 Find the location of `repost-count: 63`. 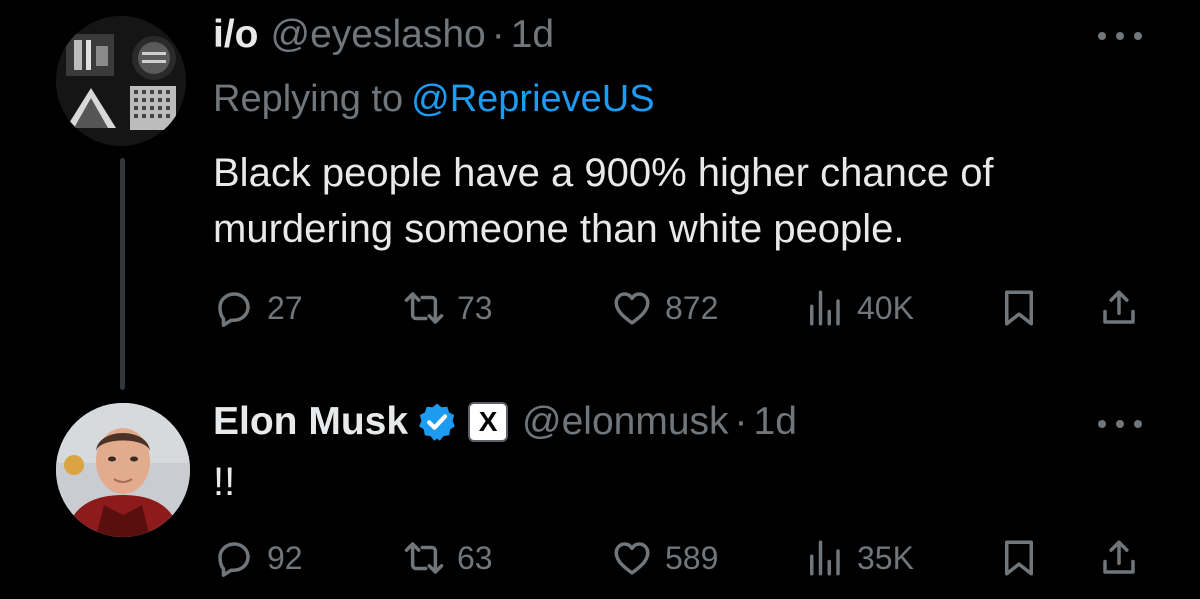

repost-count: 63 is located at coordinates (475, 557).